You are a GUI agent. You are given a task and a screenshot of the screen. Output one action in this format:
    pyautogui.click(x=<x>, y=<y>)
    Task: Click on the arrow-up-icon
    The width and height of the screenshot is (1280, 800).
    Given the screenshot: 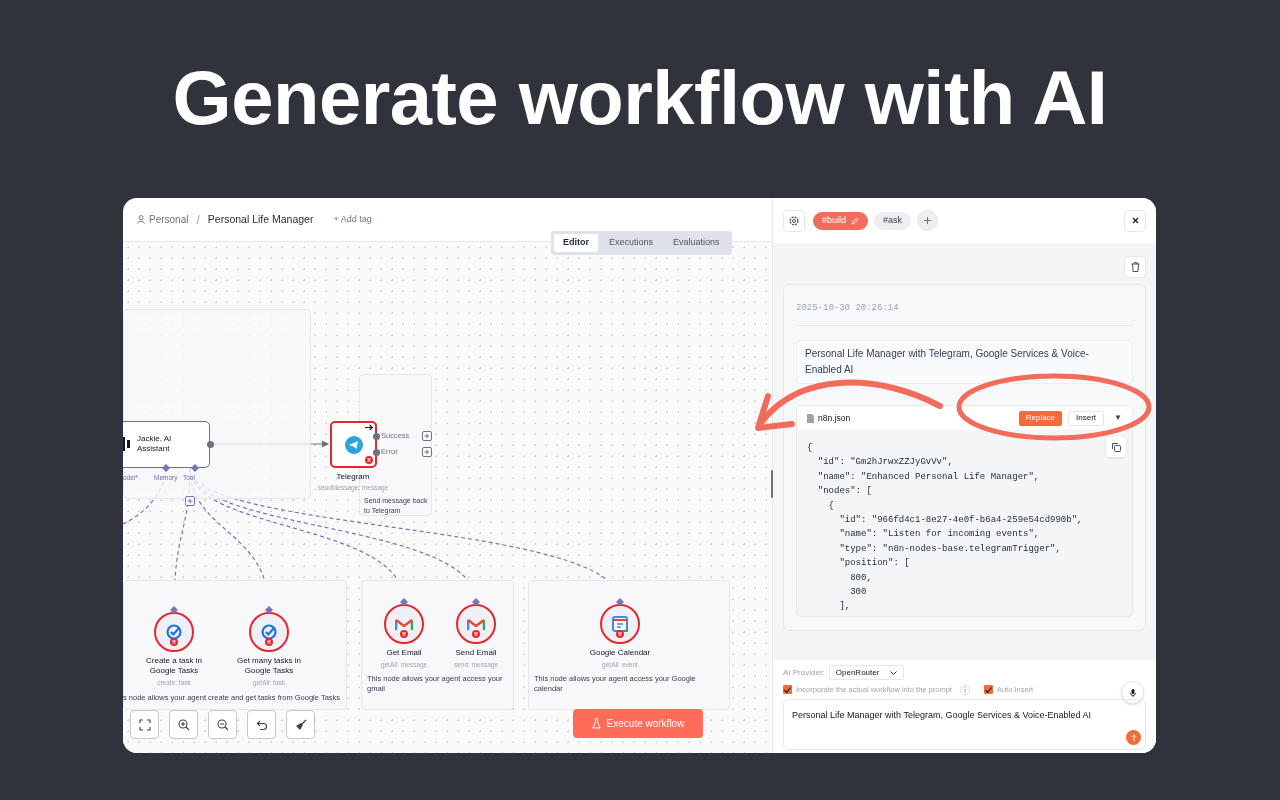 What is the action you would take?
    pyautogui.click(x=1133, y=738)
    